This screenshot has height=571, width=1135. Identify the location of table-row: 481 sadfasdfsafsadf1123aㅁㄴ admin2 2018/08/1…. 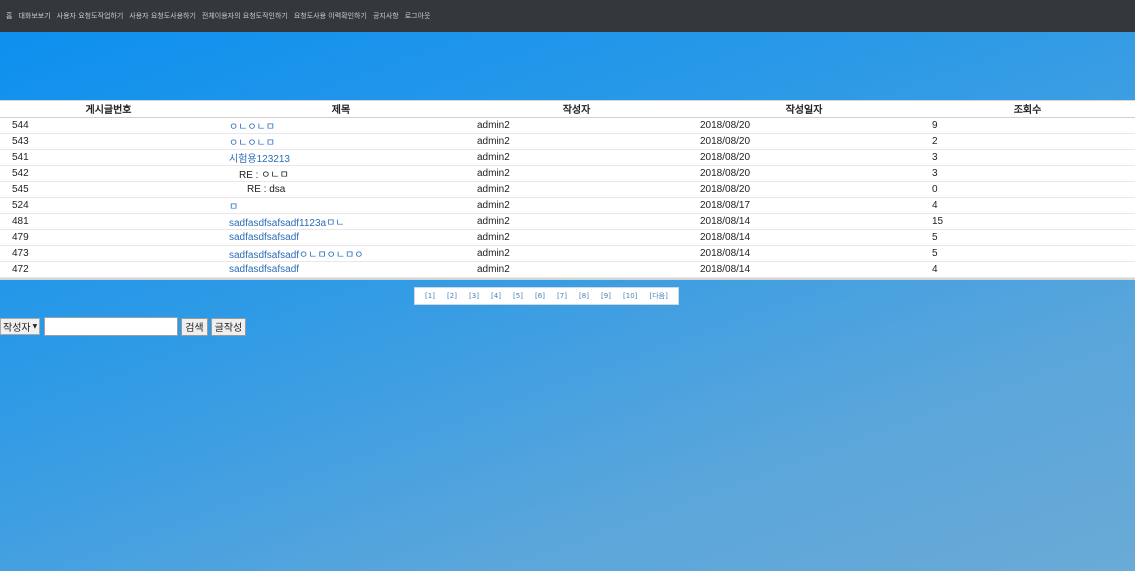
(567, 221).